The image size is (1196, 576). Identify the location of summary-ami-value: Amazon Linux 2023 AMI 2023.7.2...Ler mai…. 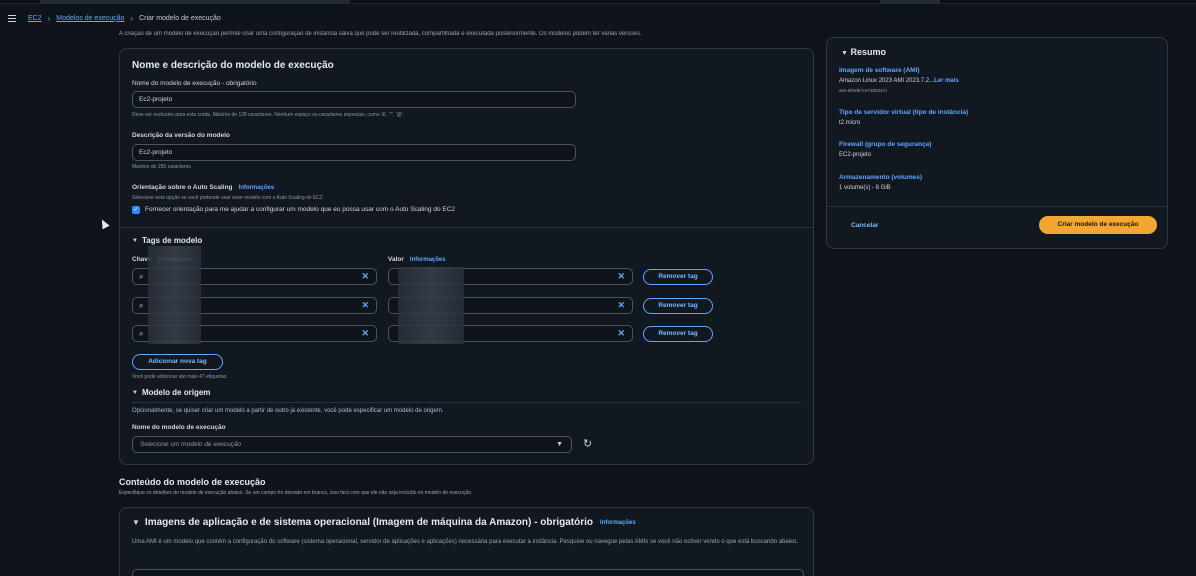
(899, 81).